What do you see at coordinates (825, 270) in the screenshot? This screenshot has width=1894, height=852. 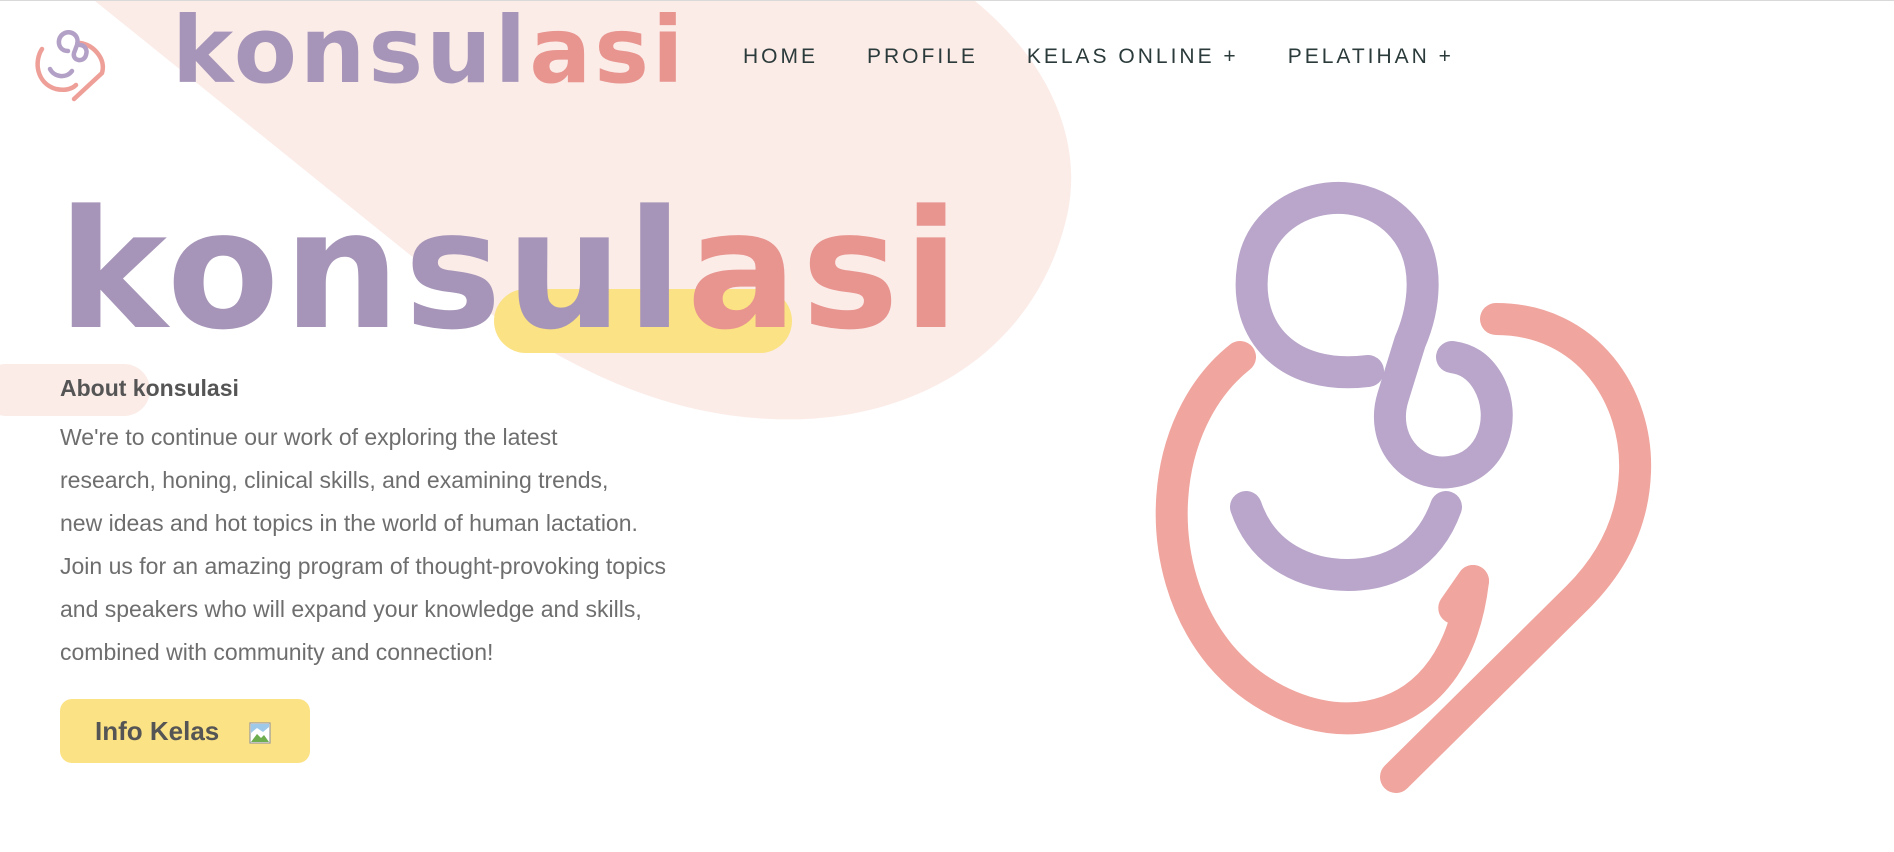 I see `hero-title-part2: asi` at bounding box center [825, 270].